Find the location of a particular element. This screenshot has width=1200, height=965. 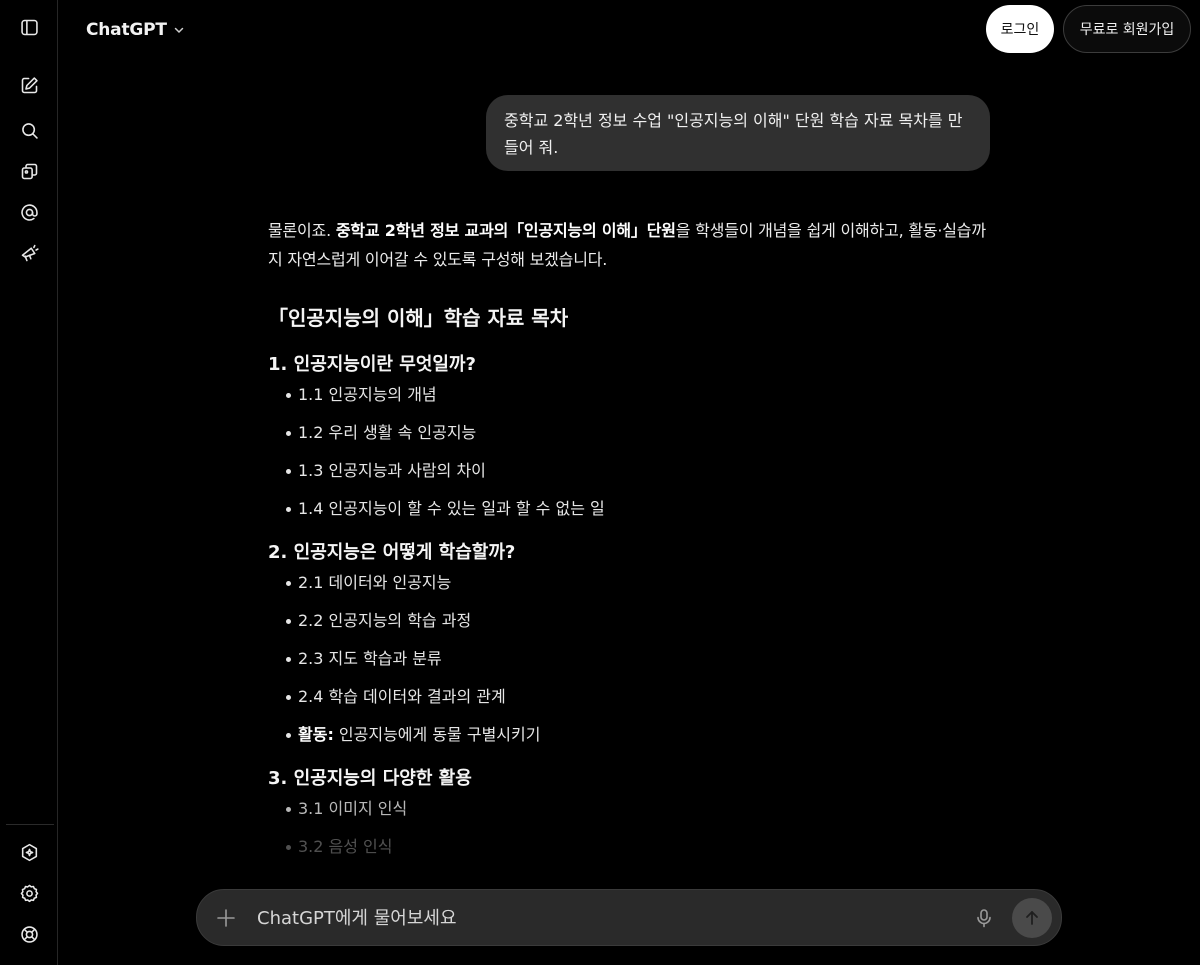

library-icon is located at coordinates (29, 173).